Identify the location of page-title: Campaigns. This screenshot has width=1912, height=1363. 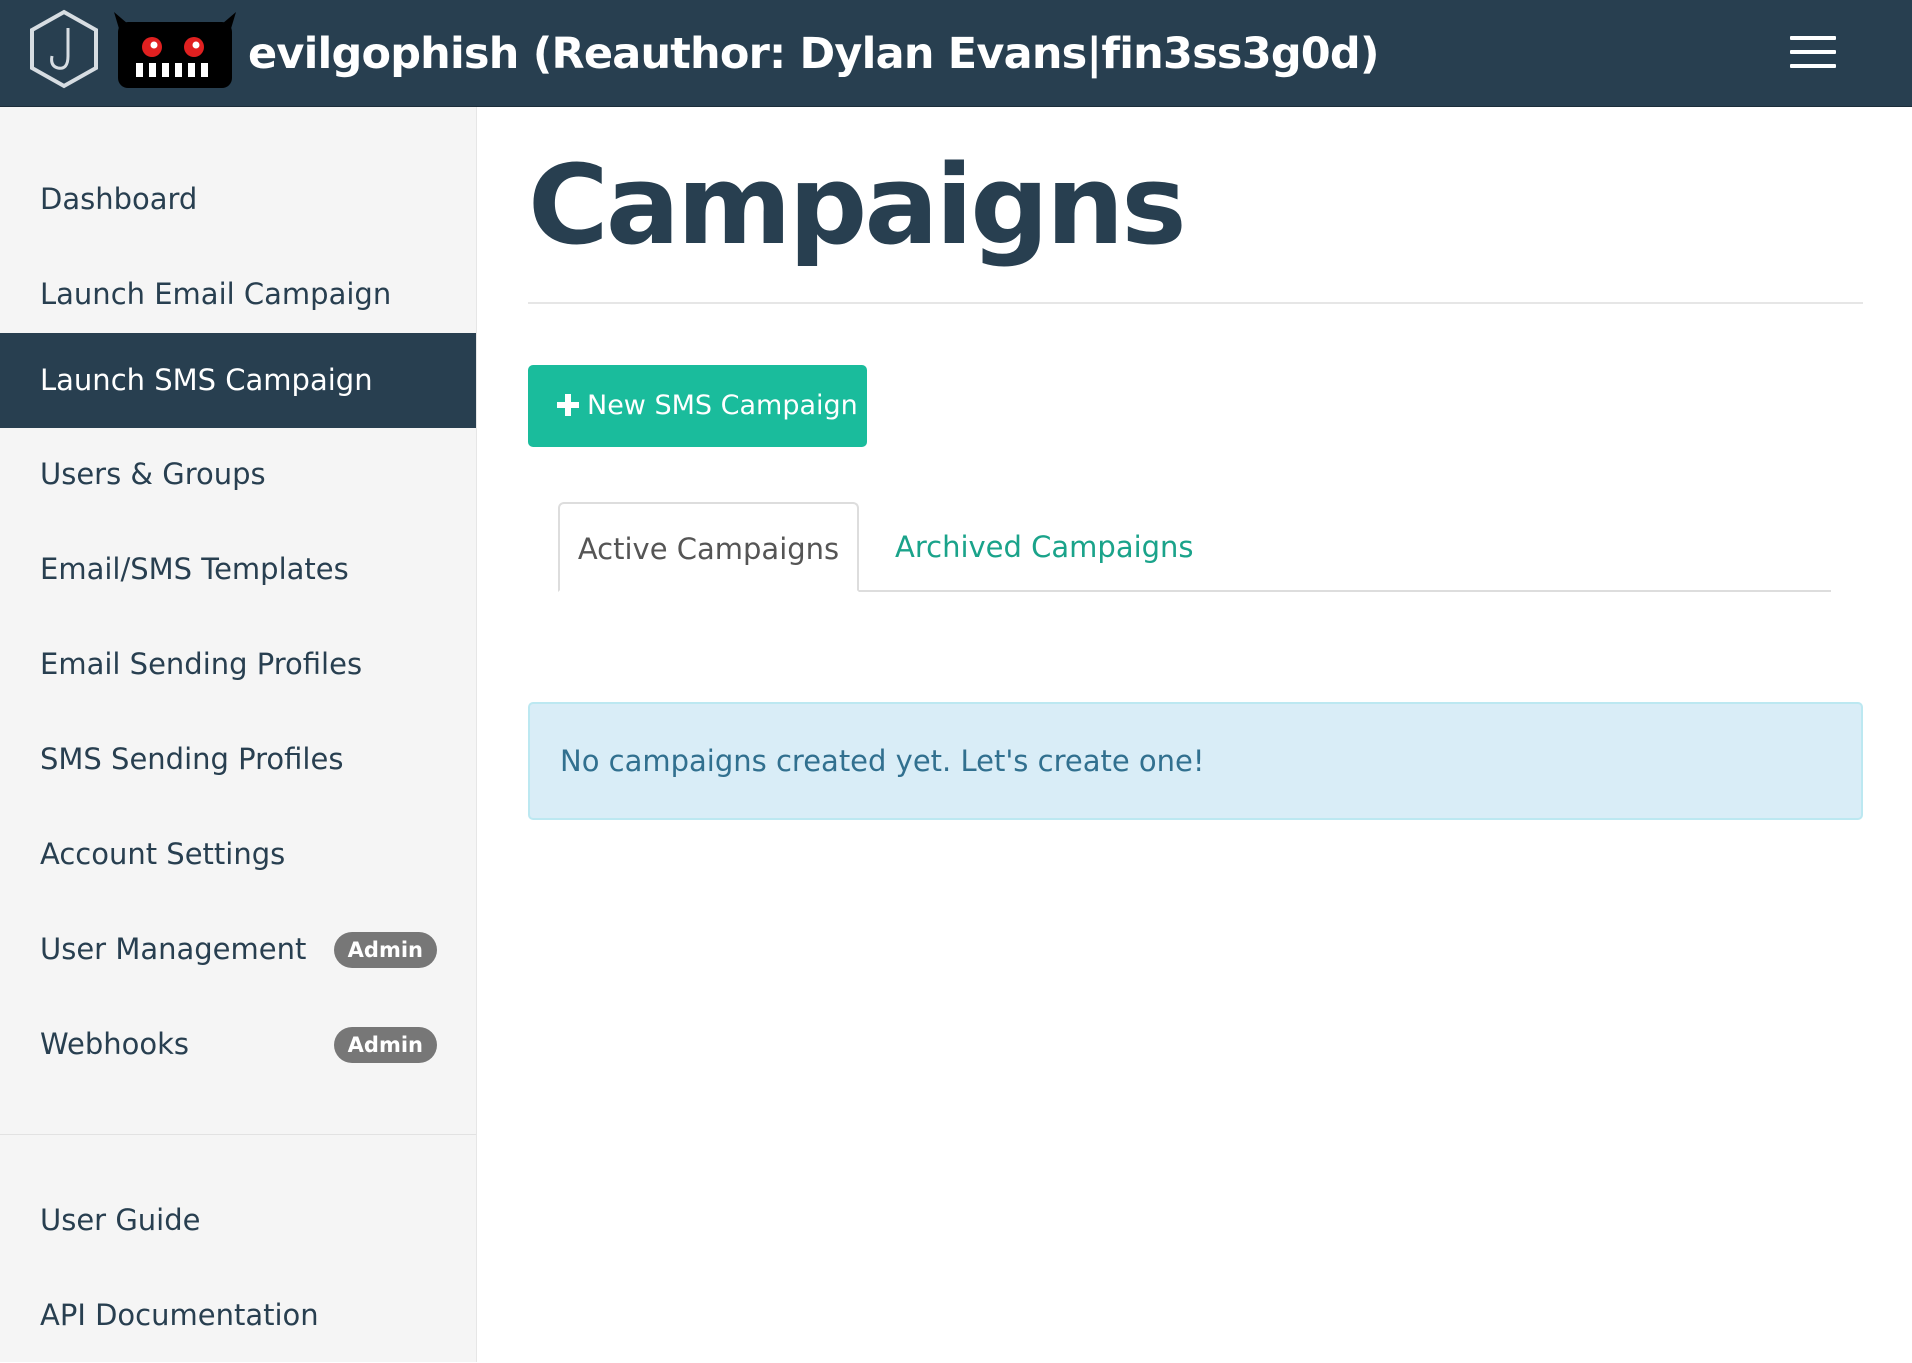
(857, 205).